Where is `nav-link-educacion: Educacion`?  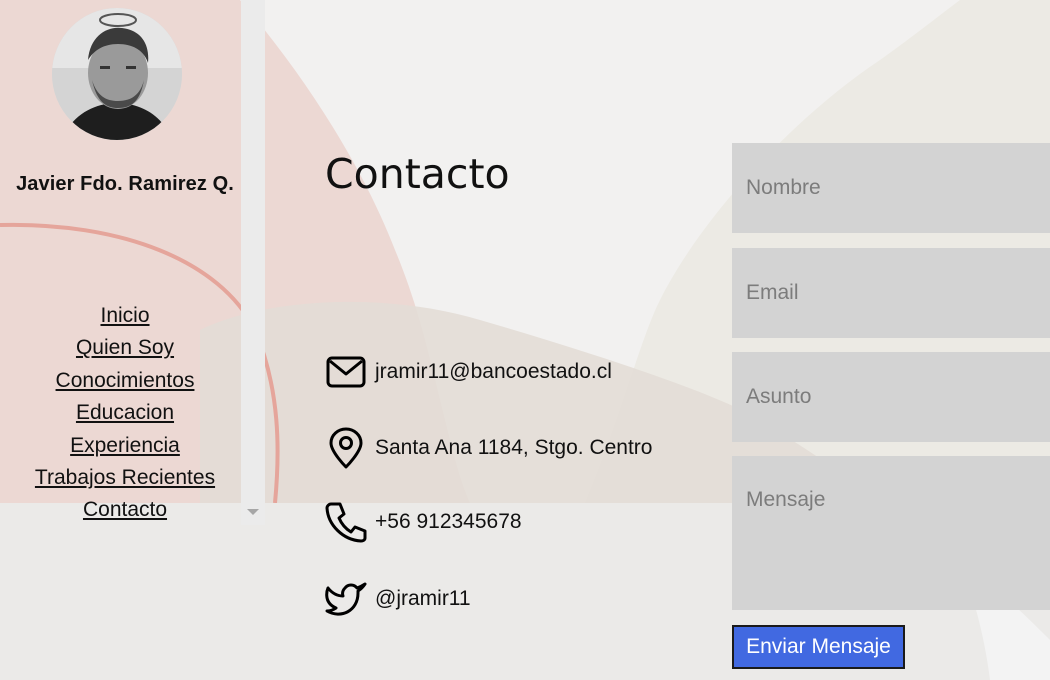 nav-link-educacion: Educacion is located at coordinates (125, 413).